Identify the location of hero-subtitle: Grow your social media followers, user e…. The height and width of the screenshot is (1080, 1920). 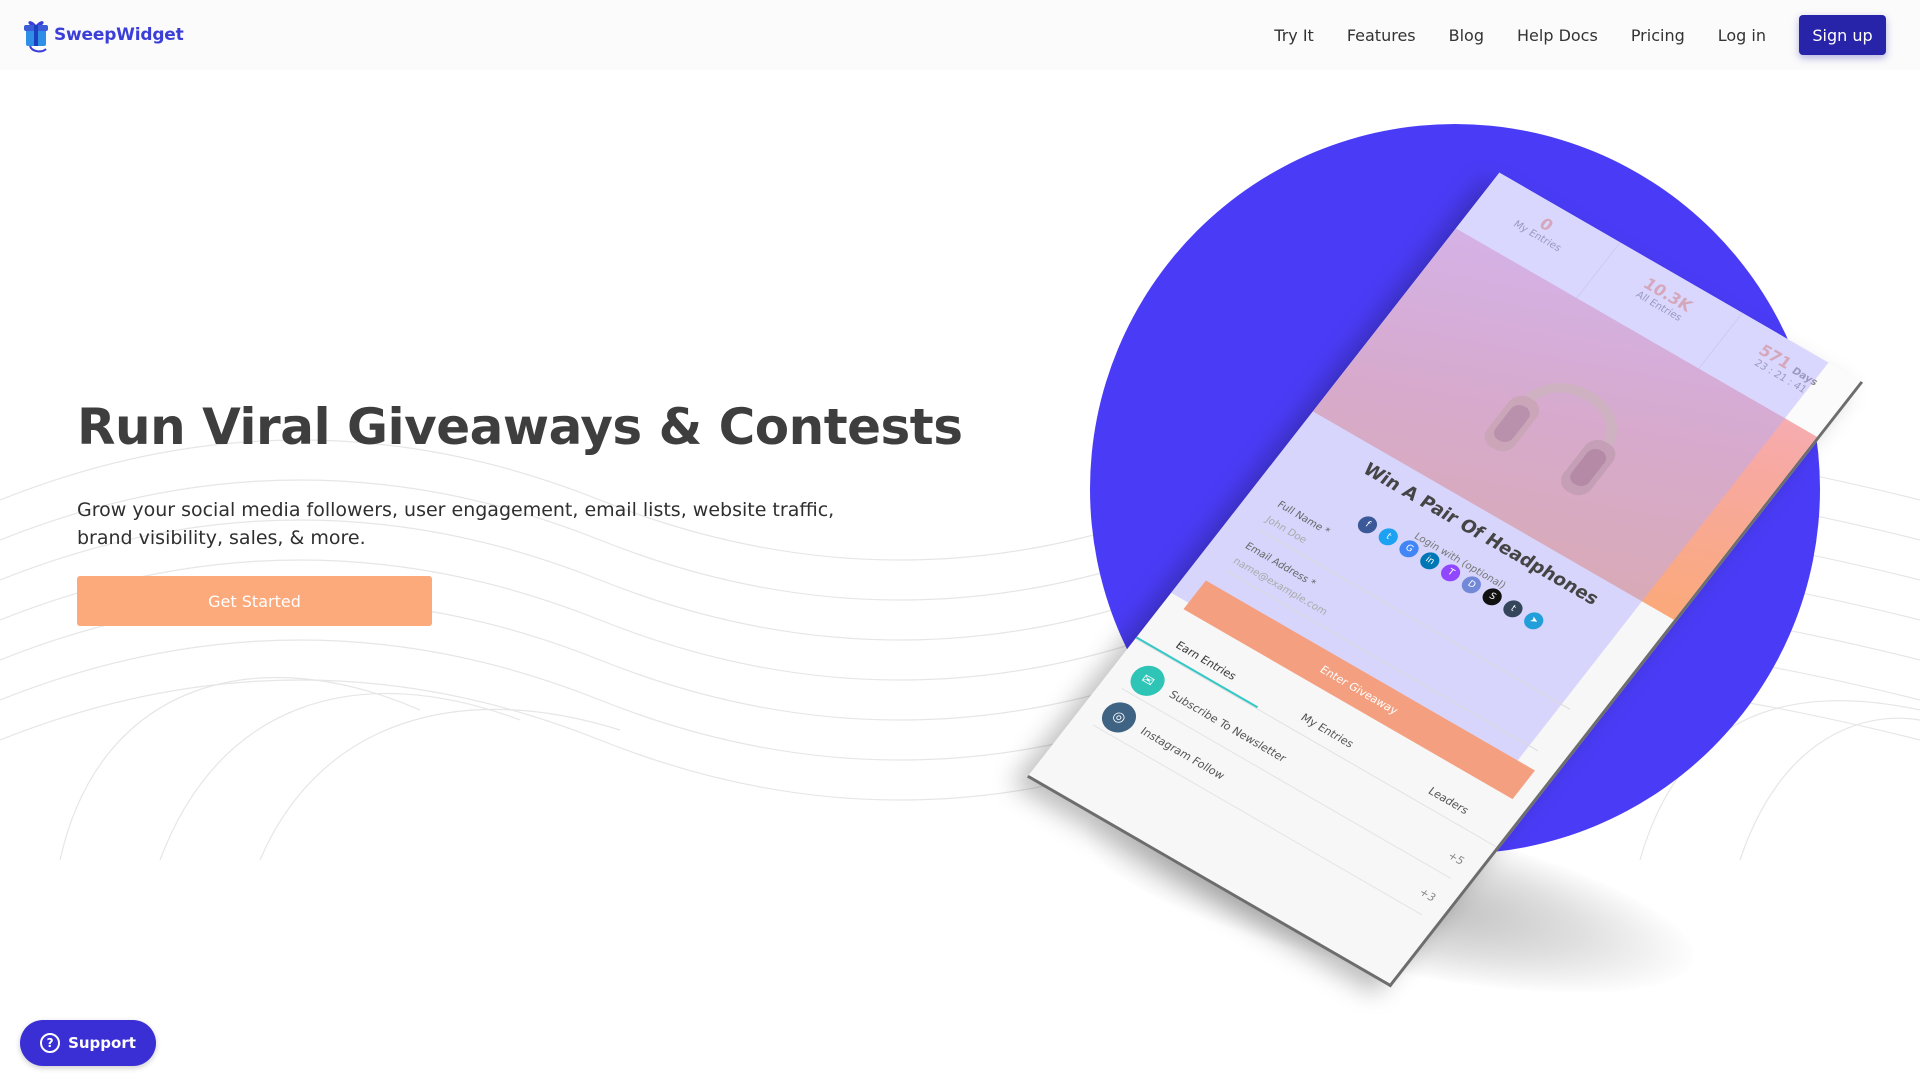
(456, 524).